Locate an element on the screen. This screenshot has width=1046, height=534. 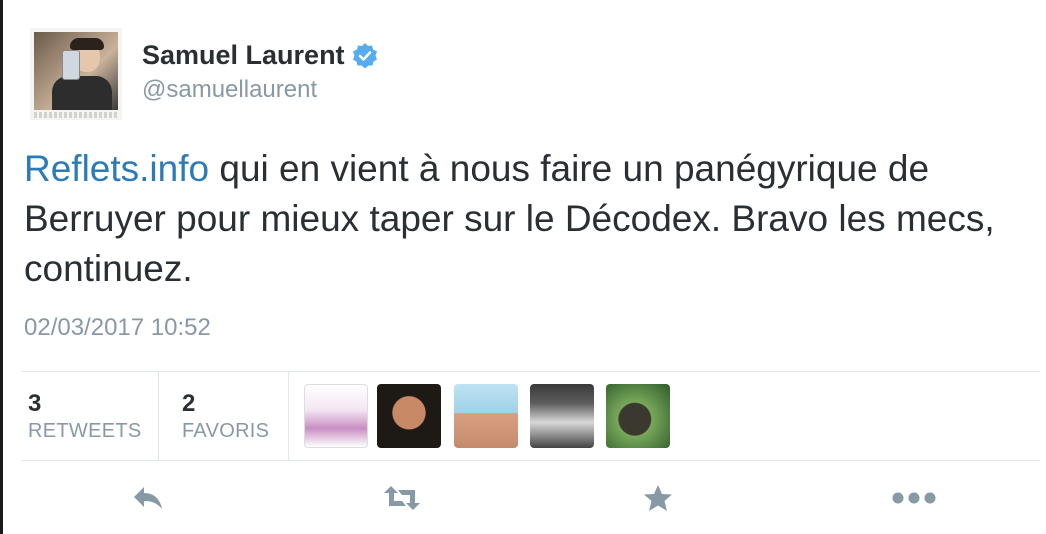
display-name: Samuel Laurent is located at coordinates (243, 55).